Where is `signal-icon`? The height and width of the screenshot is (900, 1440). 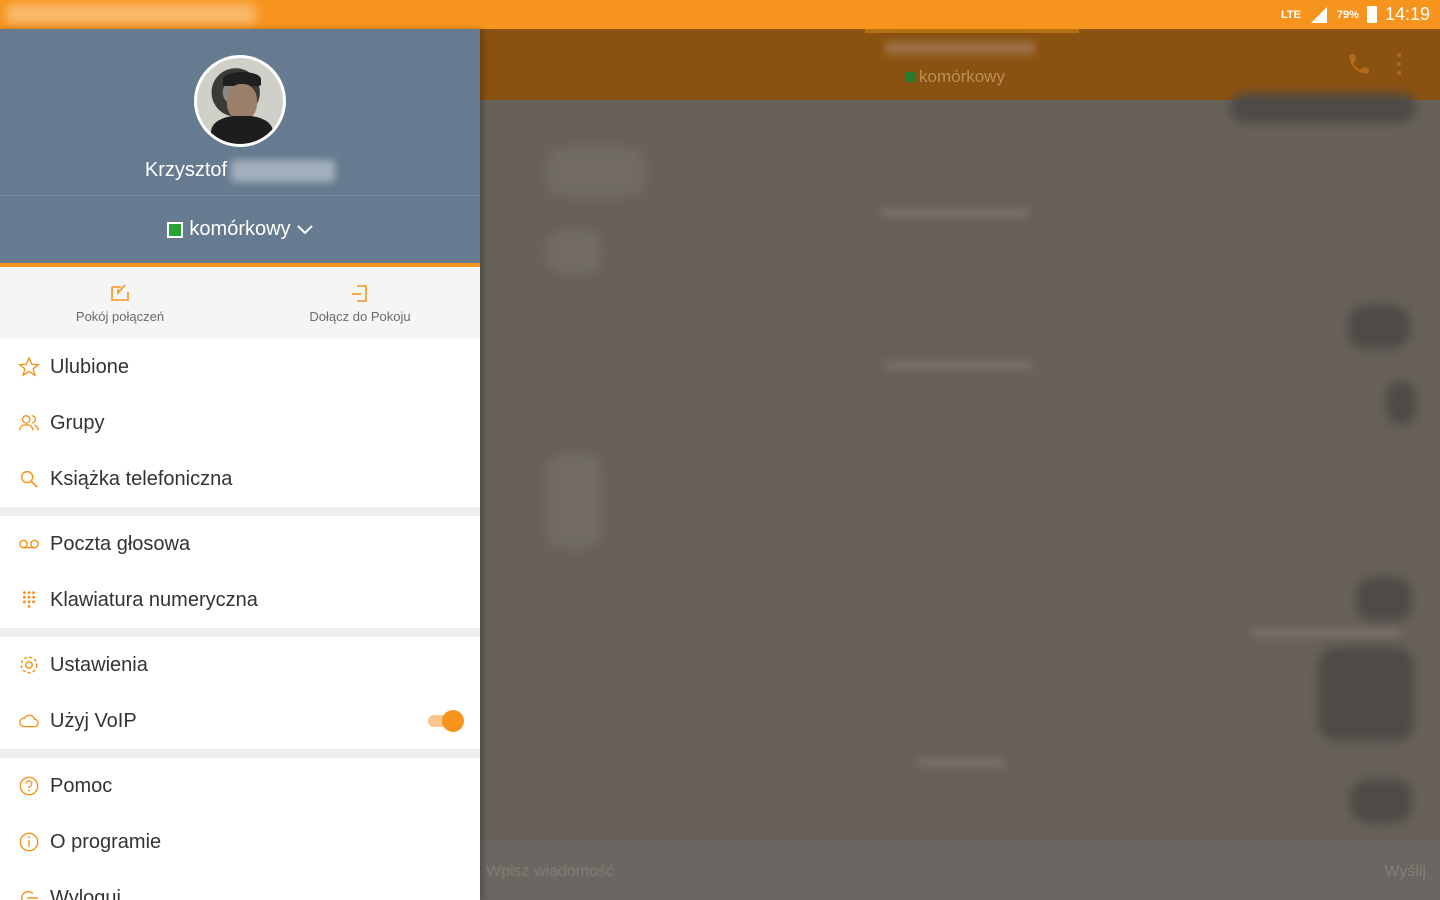 signal-icon is located at coordinates (1318, 14).